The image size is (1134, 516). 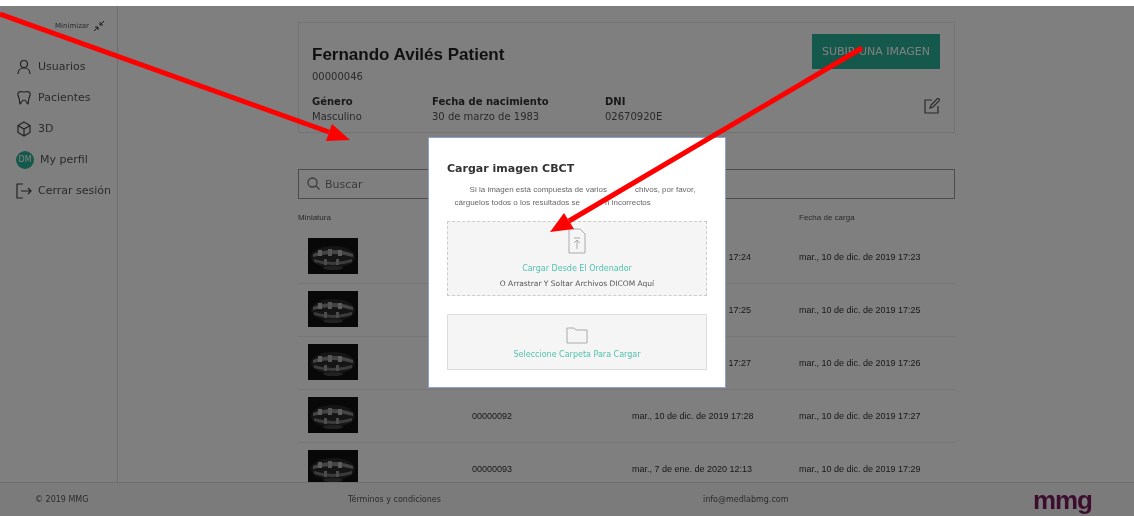 What do you see at coordinates (24, 190) in the screenshot?
I see `logout-icon` at bounding box center [24, 190].